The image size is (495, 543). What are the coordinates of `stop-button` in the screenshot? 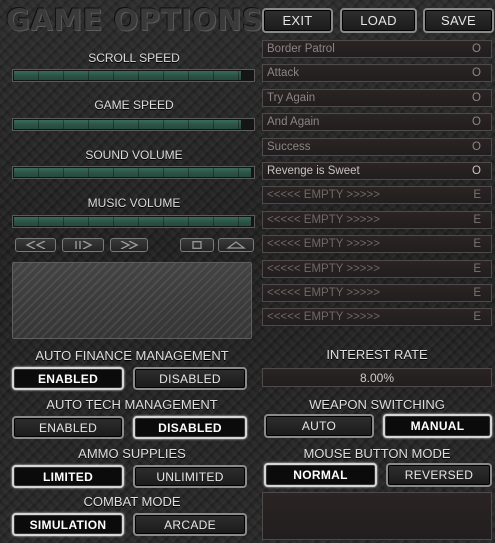 It's located at (197, 245).